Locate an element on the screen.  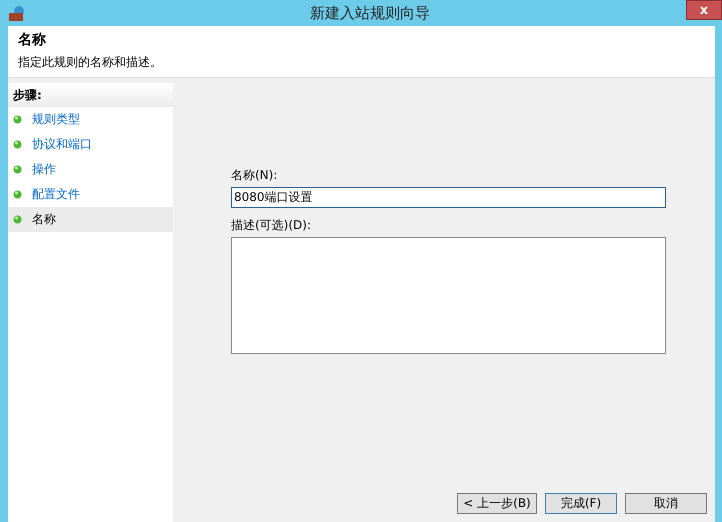
name-label: 名称(N): is located at coordinates (254, 175).